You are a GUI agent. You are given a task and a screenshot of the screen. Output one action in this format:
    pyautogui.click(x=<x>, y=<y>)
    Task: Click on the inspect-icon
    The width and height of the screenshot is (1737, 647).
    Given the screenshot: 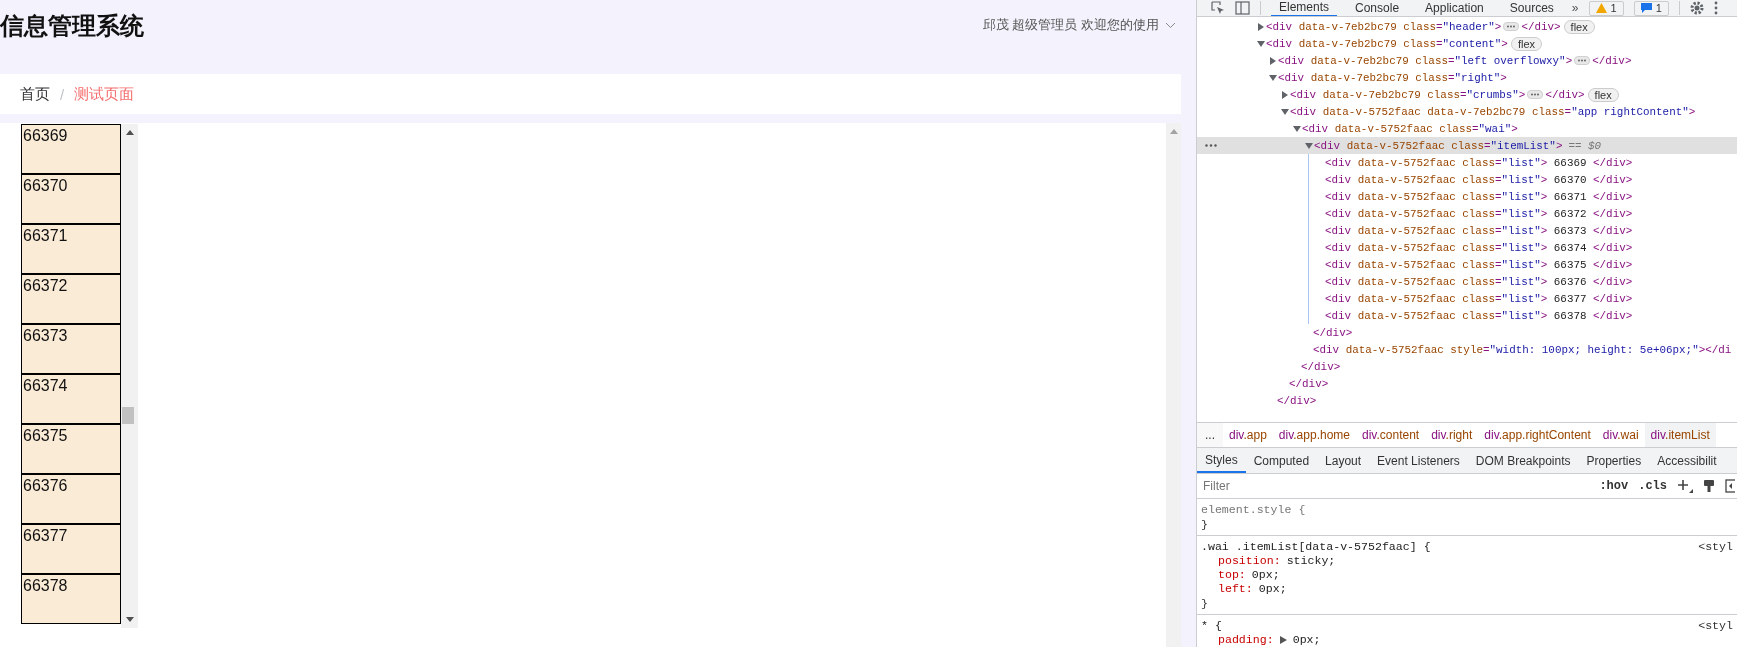 What is the action you would take?
    pyautogui.click(x=1218, y=8)
    